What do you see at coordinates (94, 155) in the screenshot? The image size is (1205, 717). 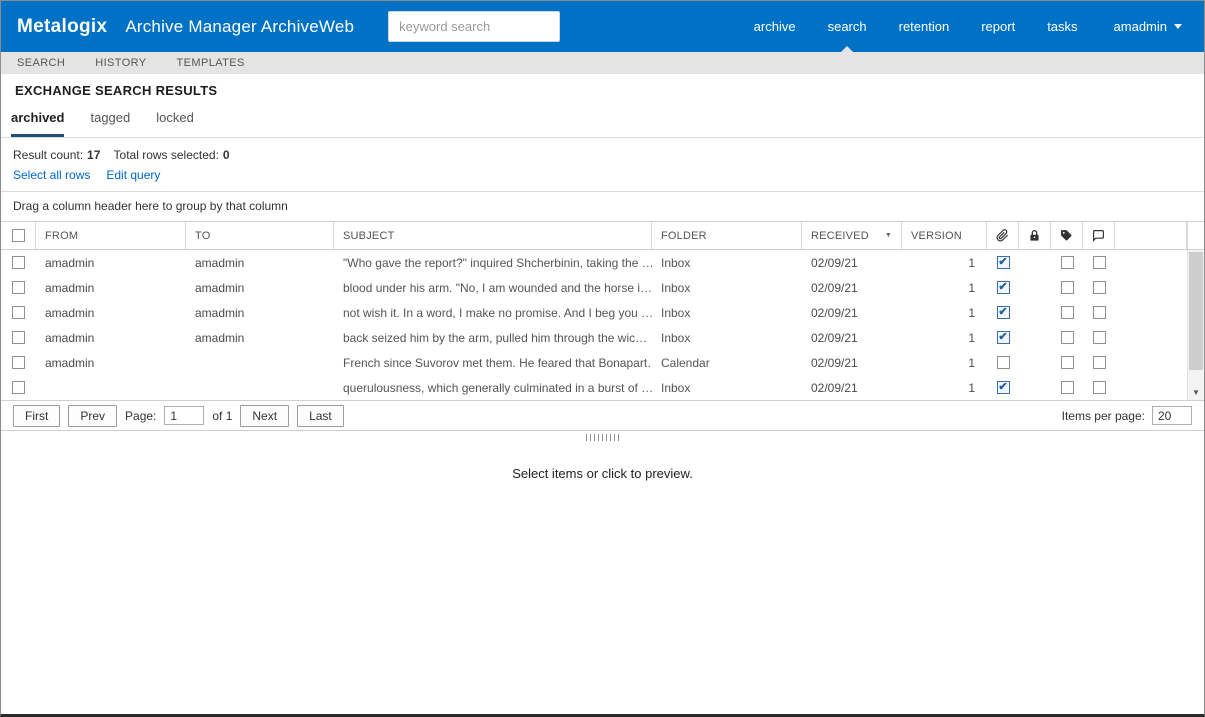 I see `result-count-value: 17` at bounding box center [94, 155].